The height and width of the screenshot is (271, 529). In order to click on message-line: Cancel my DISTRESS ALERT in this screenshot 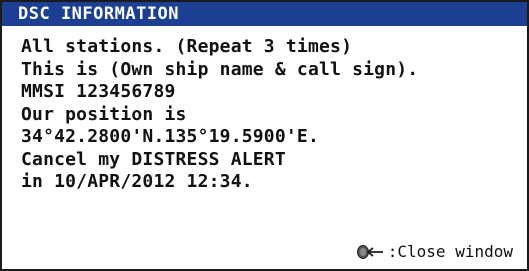, I will do `click(153, 159)`.